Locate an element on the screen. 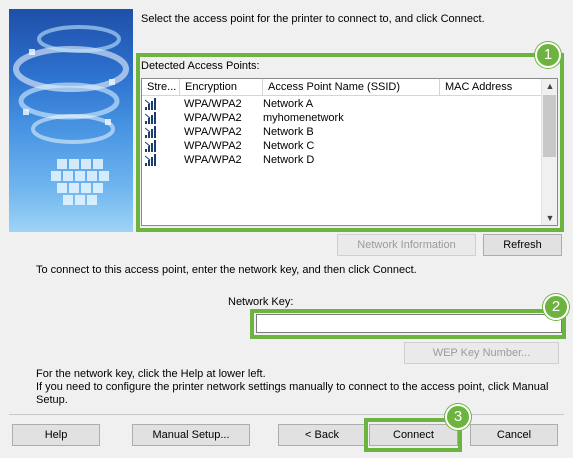 This screenshot has width=573, height=458. callout-badge-3: 3 is located at coordinates (458, 417).